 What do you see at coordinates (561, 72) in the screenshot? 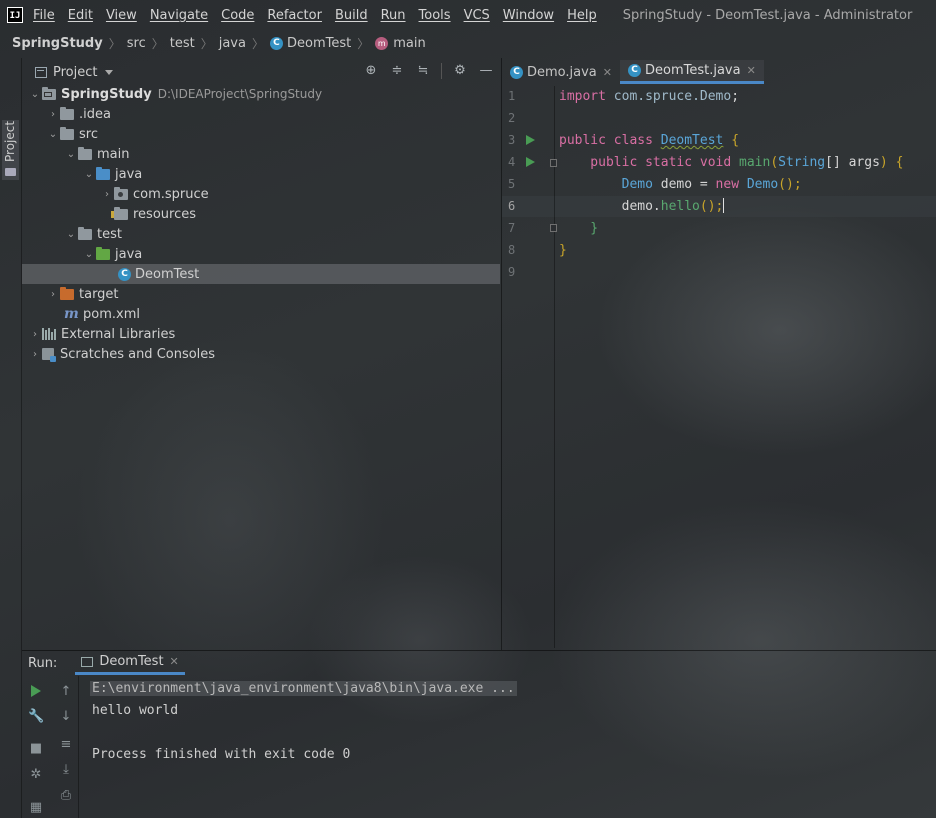
I see `tab-demo-java: C Demo.java ✕` at bounding box center [561, 72].